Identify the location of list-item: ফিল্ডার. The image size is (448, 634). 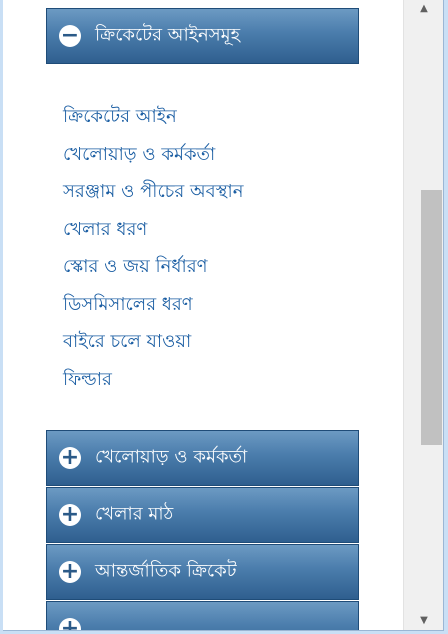
(153, 380).